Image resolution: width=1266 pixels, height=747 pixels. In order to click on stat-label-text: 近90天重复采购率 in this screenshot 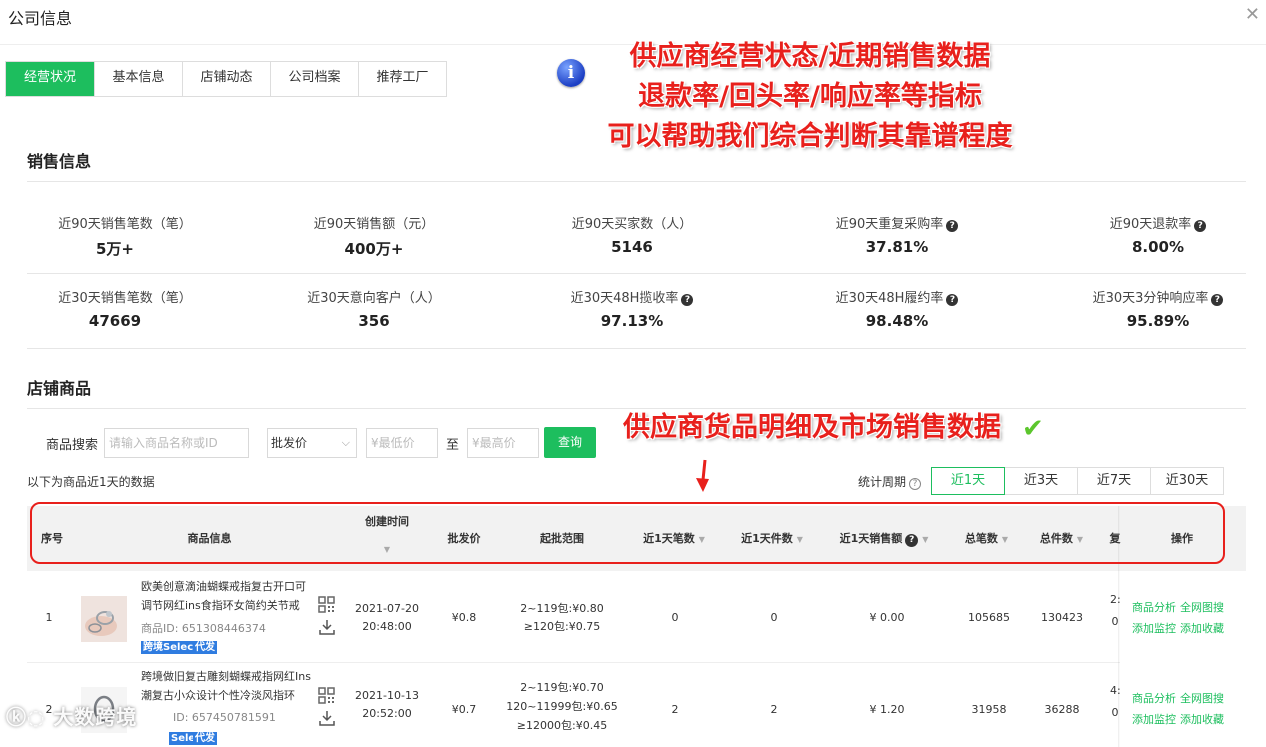, I will do `click(889, 224)`.